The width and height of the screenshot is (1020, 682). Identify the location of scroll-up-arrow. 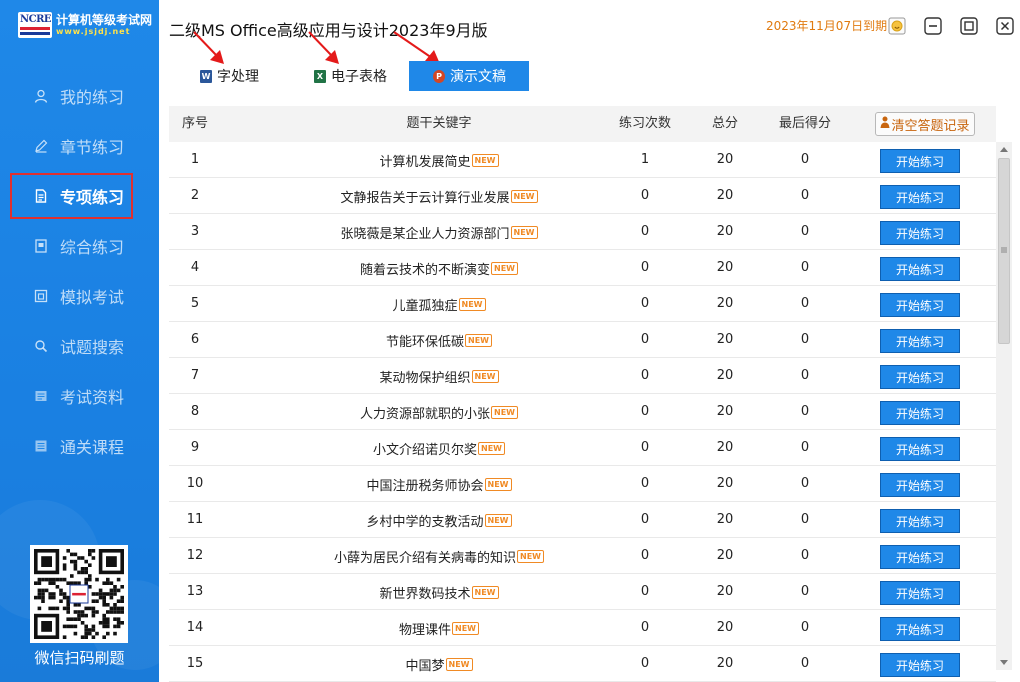
(1004, 149).